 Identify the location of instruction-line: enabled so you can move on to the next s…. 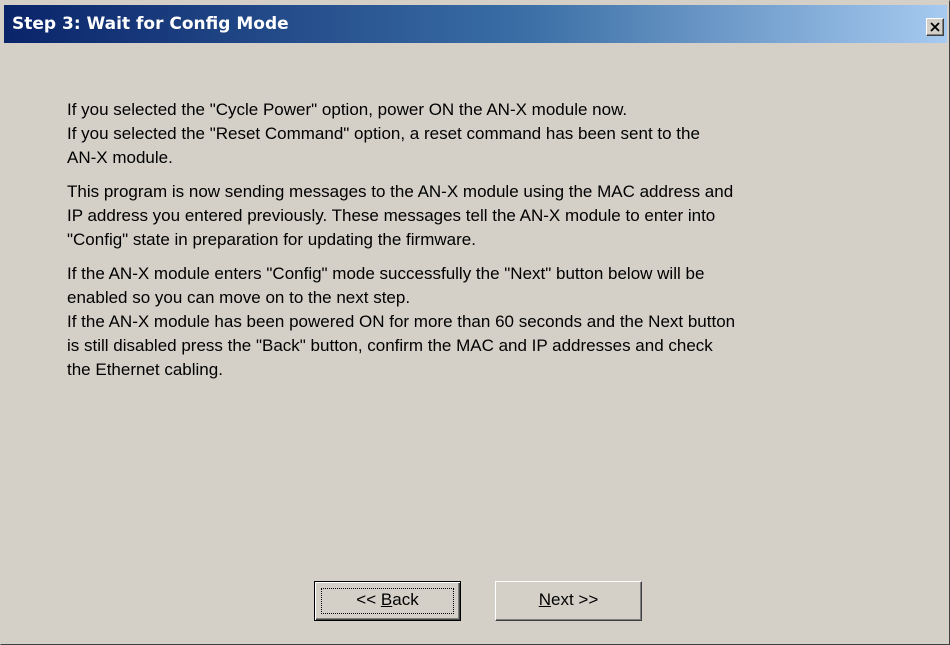
(239, 297).